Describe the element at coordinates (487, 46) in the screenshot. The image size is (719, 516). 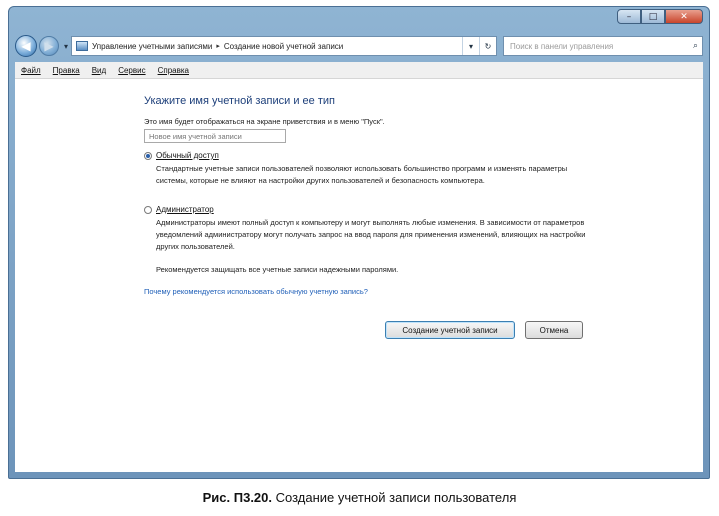
I see `refresh-button: ↻` at that location.